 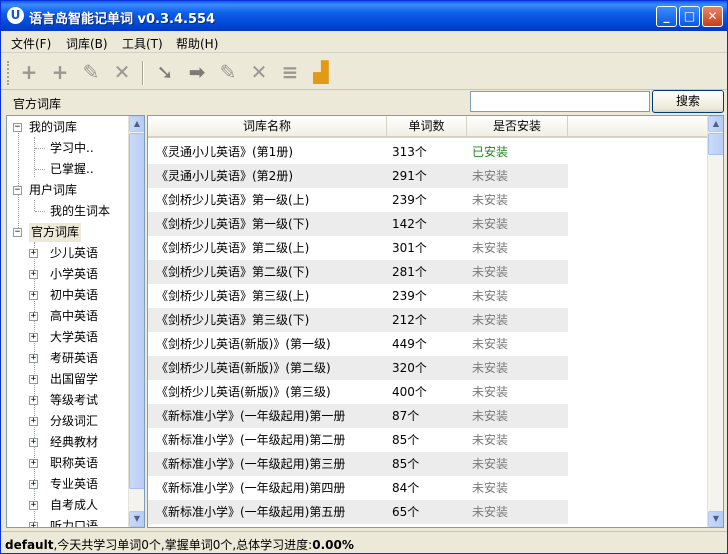 What do you see at coordinates (74, 316) in the screenshot?
I see `tree-node-label: 高中英语` at bounding box center [74, 316].